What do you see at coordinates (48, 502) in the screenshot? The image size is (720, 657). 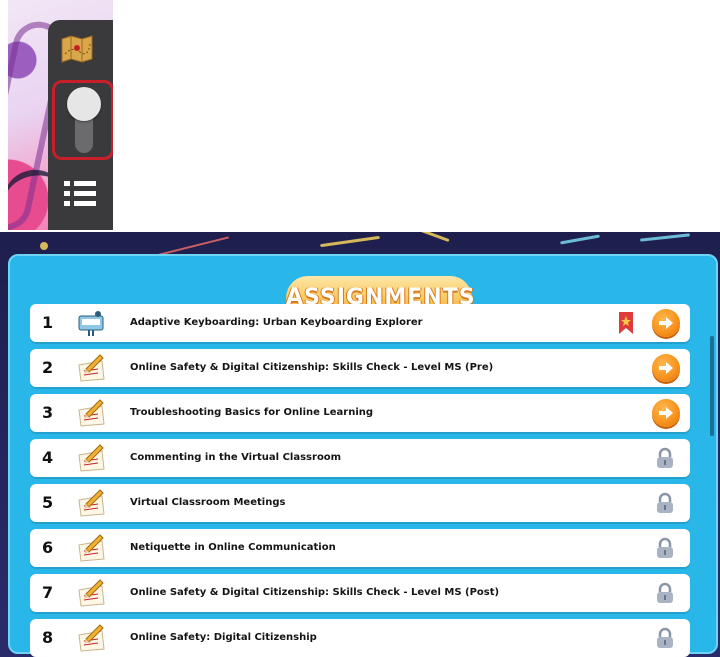 I see `assignment-number: 5` at bounding box center [48, 502].